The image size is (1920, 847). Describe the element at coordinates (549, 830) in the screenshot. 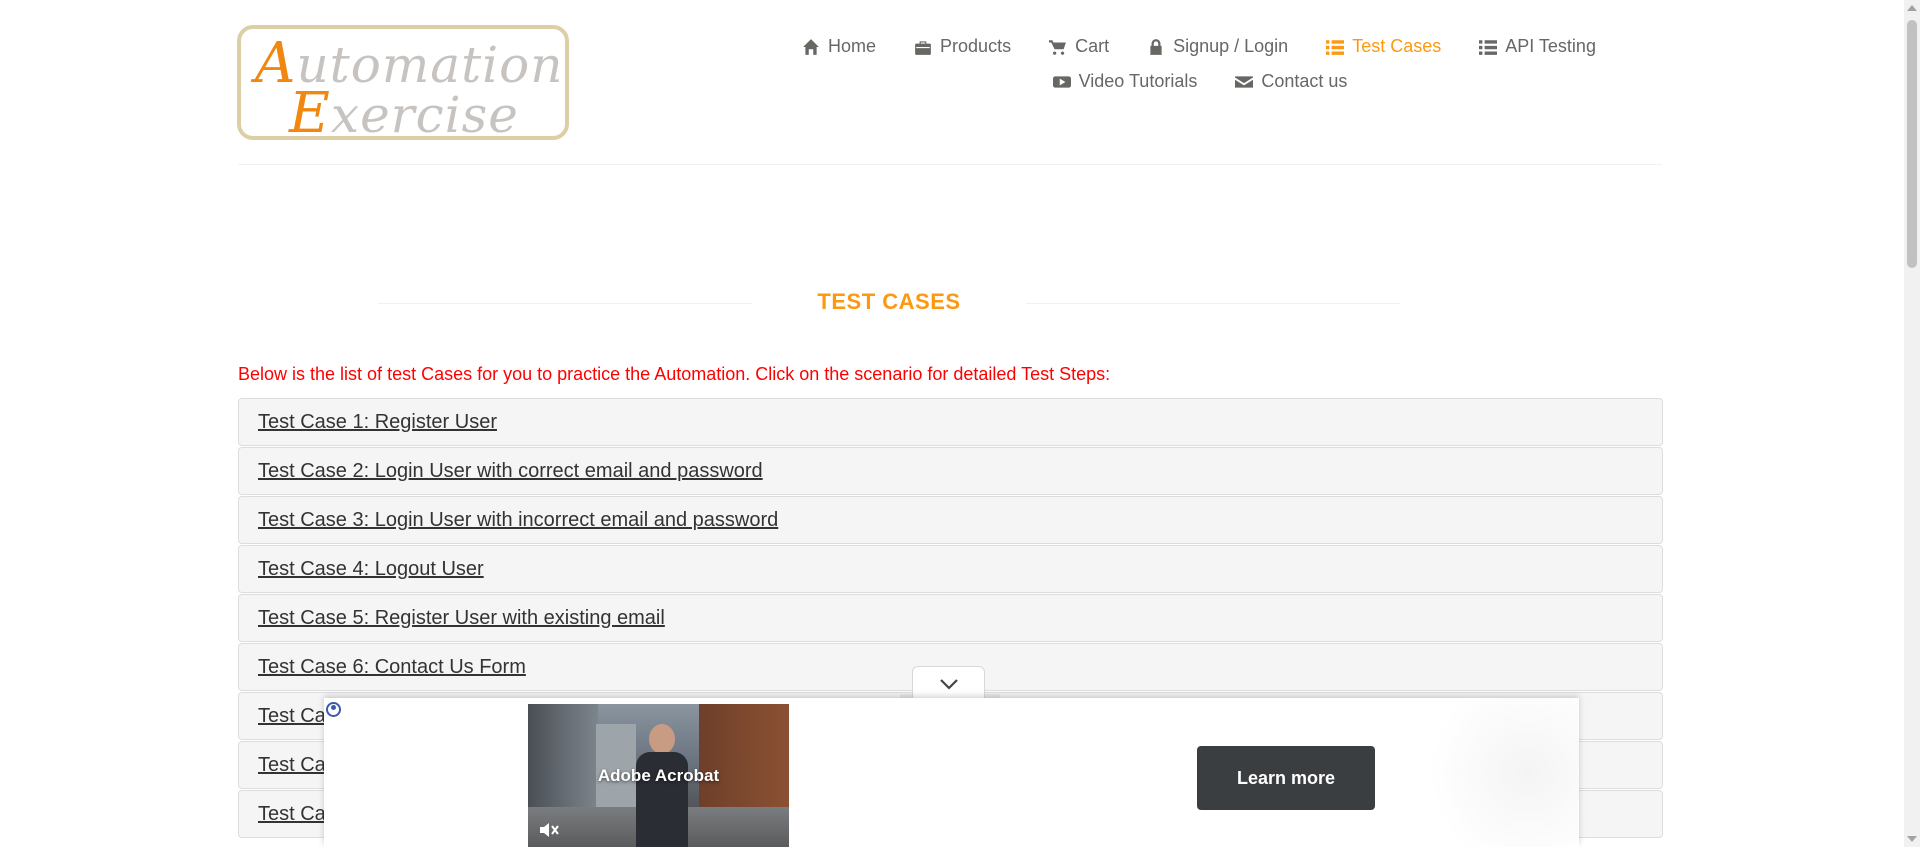

I see `mute-icon` at that location.